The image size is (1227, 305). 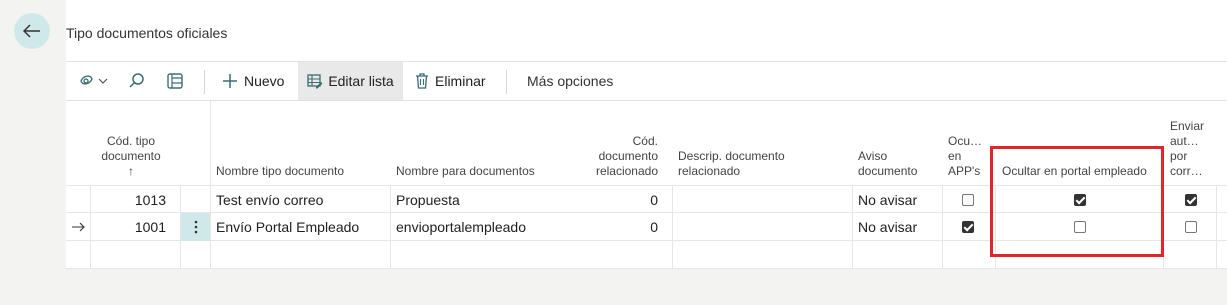 I want to click on cell-name: Test envío correo, so click(x=269, y=200).